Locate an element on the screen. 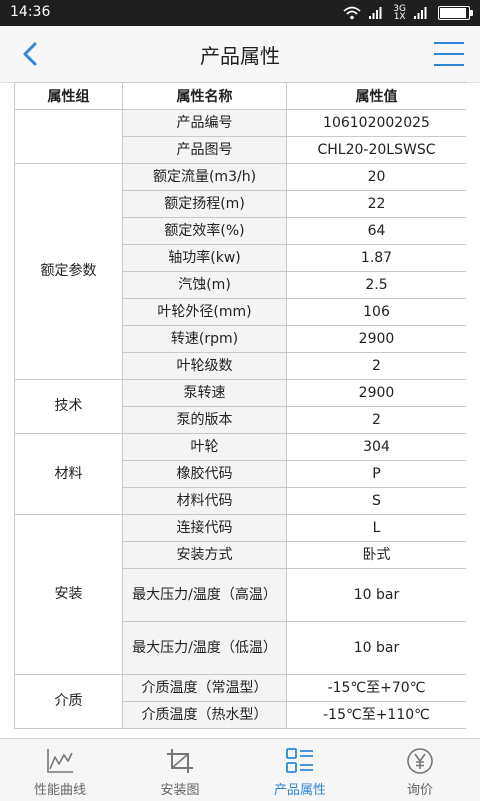  attribute-name-cell: 额定流量(m3/h) is located at coordinates (204, 177).